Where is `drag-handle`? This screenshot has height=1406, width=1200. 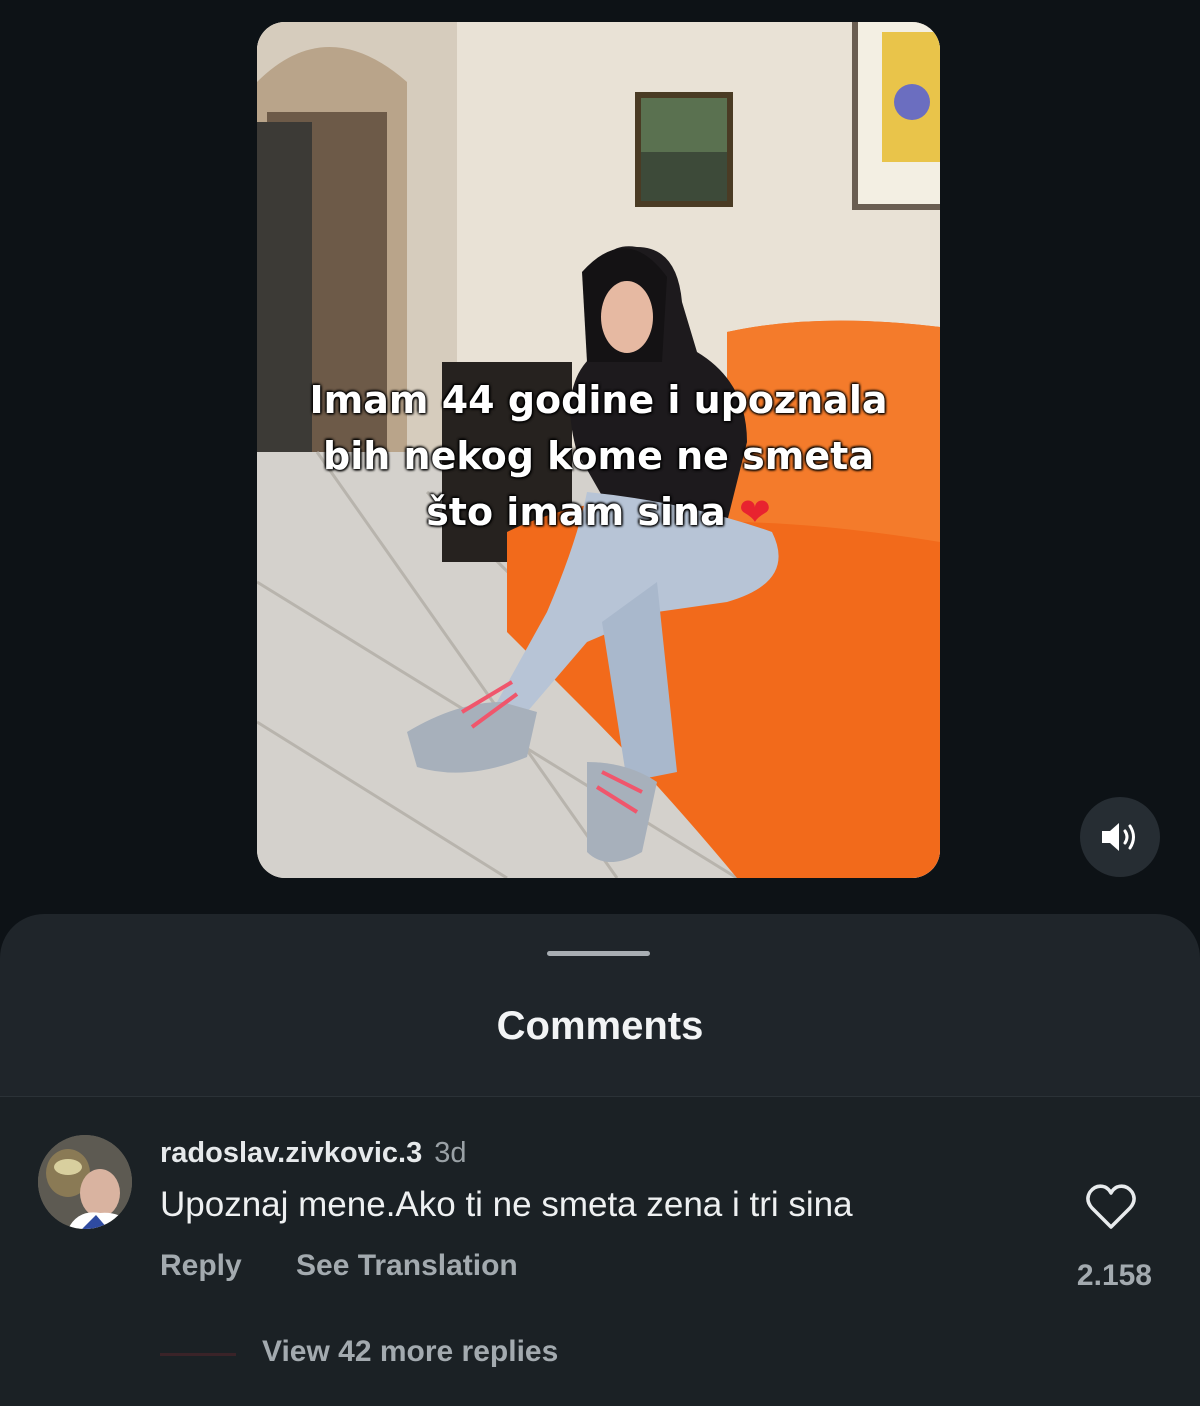 drag-handle is located at coordinates (598, 953).